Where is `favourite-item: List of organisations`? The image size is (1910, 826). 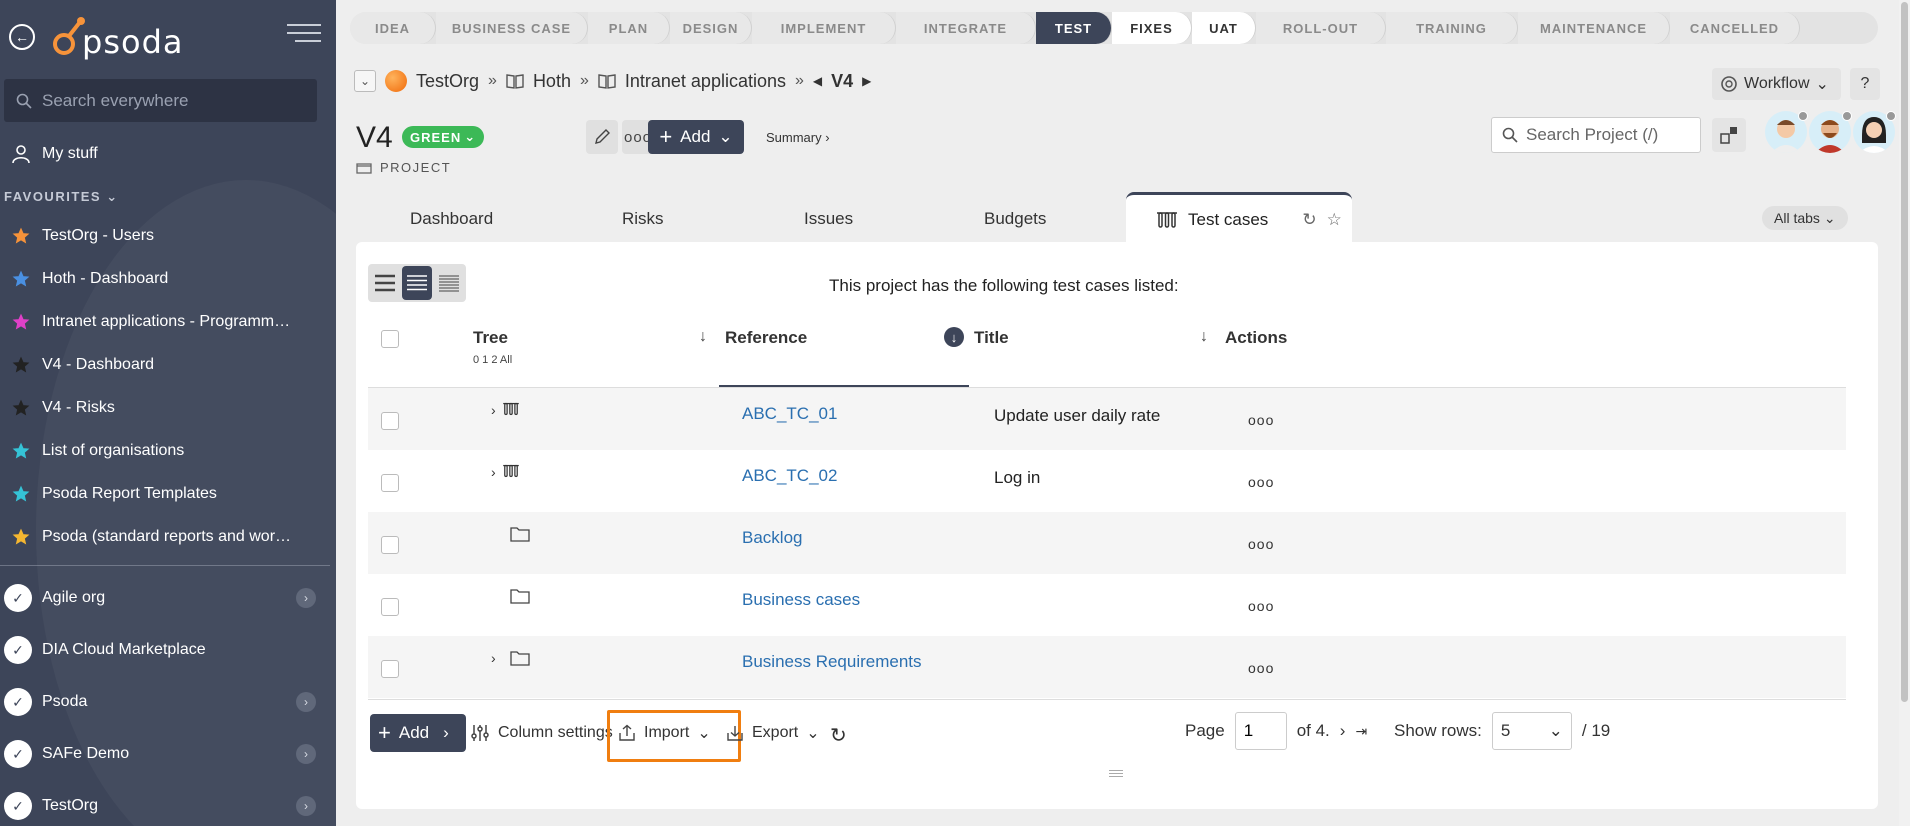
favourite-item: List of organisations is located at coordinates (150, 451).